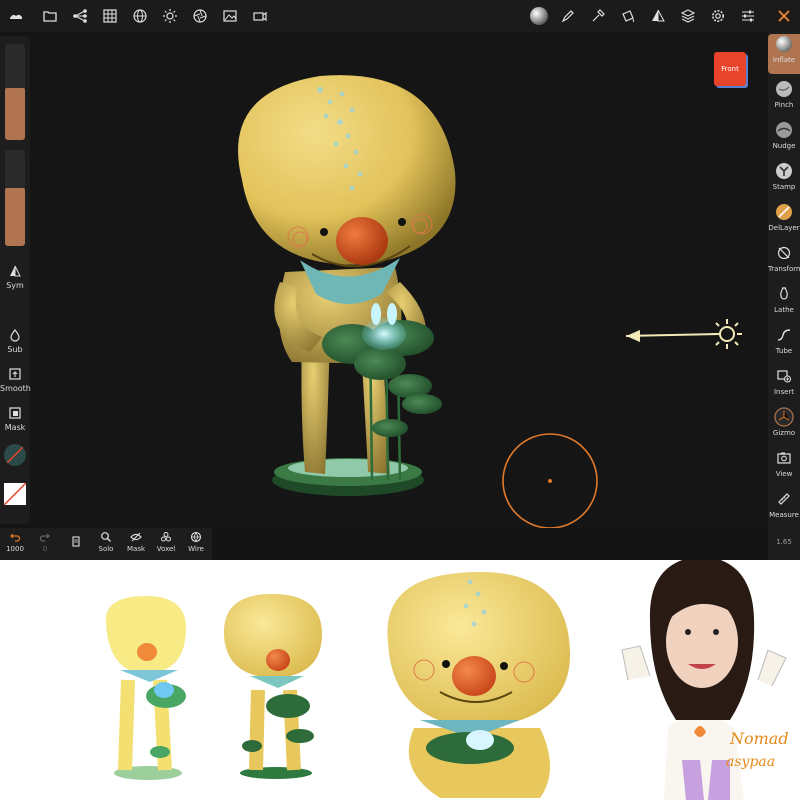  I want to click on measure-ruler-icon, so click(784, 499).